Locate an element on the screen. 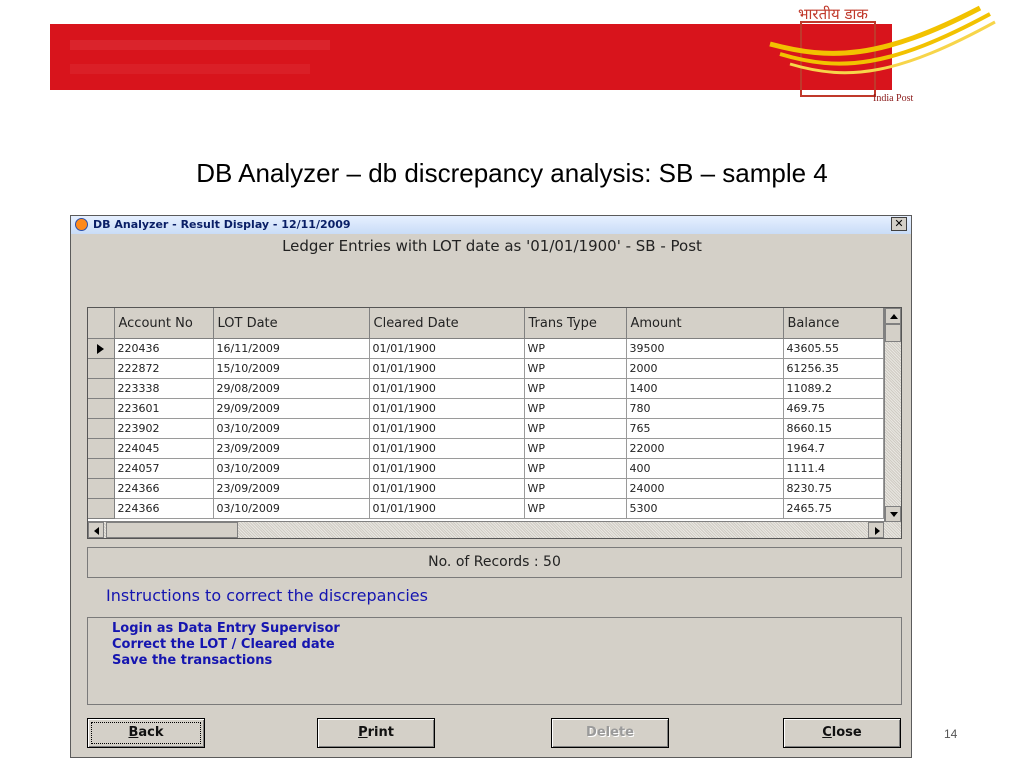 The image size is (1024, 768). table-row: 223338 29/08/2009 01/01/1900 WP 1400 11089.2 is located at coordinates (486, 388).